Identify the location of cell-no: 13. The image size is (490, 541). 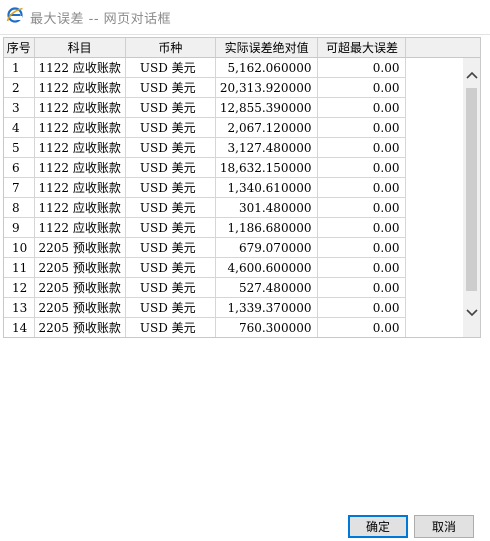
(19, 307).